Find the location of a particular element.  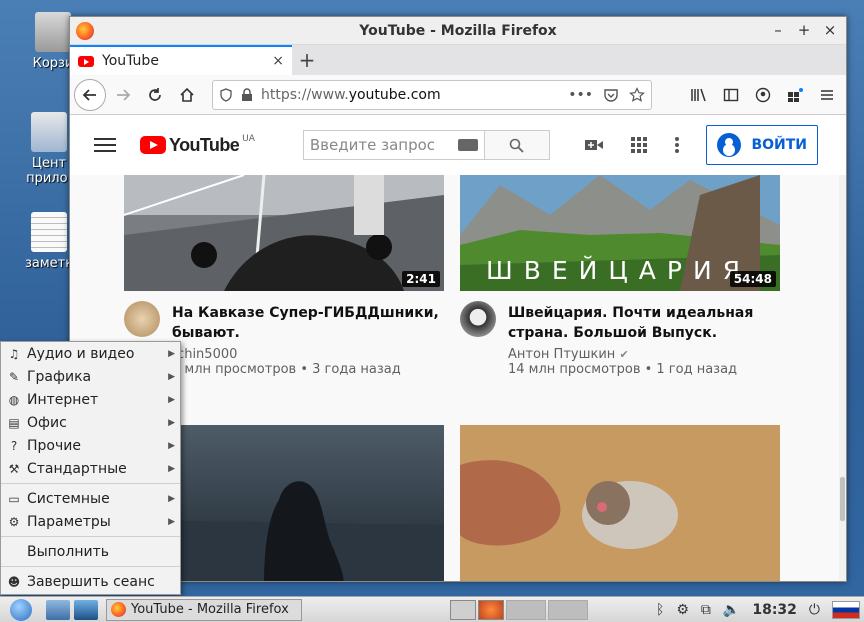

video-thumbnail is located at coordinates (620, 503).